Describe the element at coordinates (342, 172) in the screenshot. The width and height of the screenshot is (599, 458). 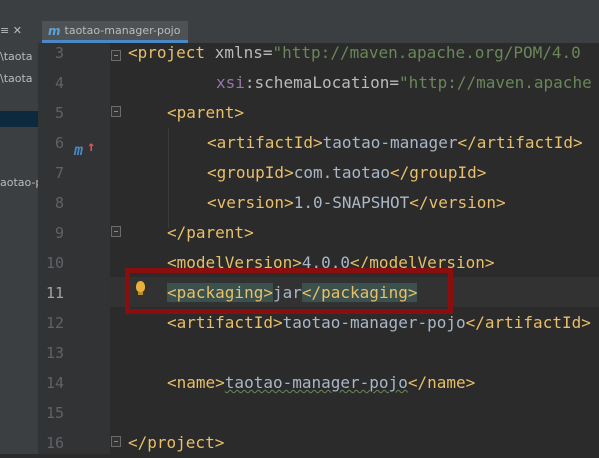
I see `xml-text: com.taotao` at that location.